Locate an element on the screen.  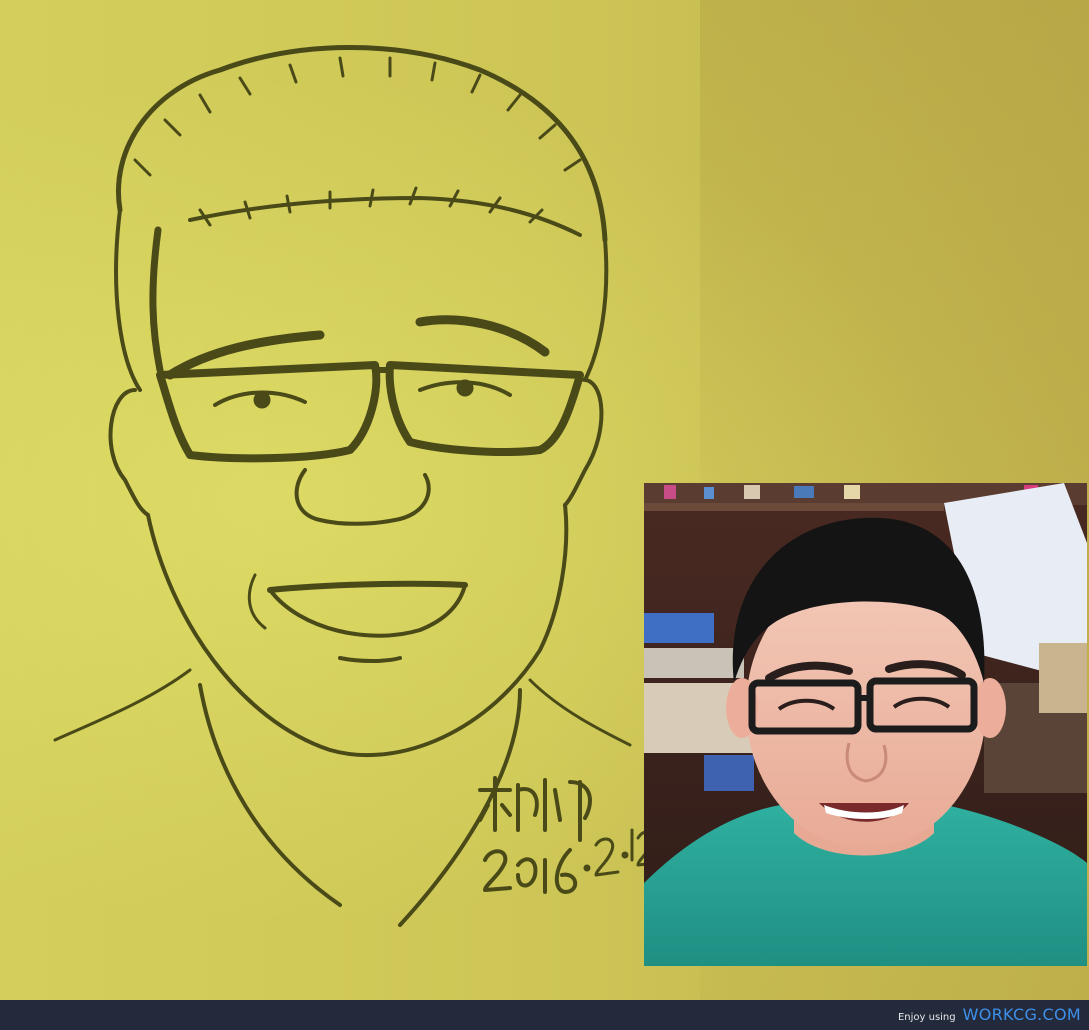
footer-credit: Enjoy using WORKCG.COM is located at coordinates (989, 1014).